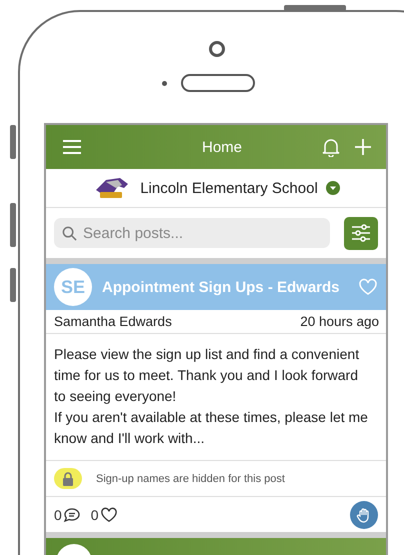  What do you see at coordinates (58, 514) in the screenshot?
I see `comment-count: 0` at bounding box center [58, 514].